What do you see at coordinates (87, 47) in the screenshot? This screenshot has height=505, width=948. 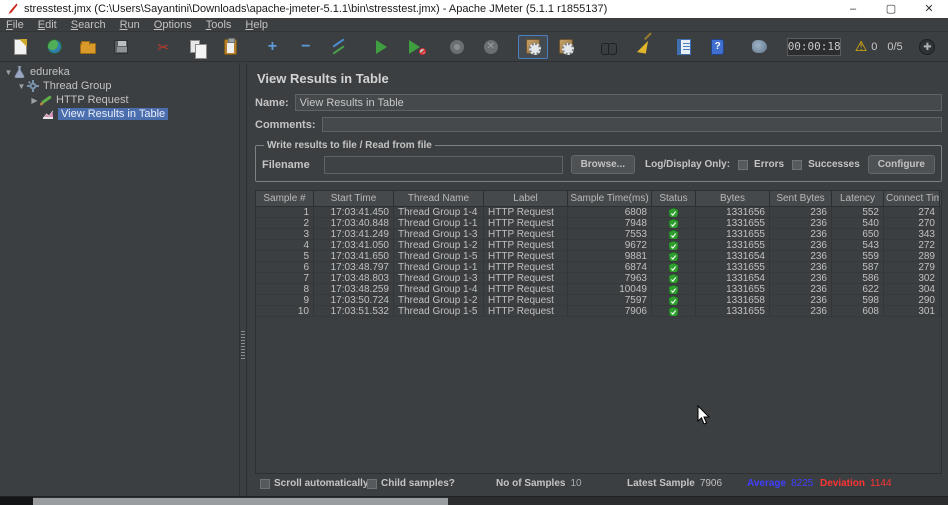 I see `open-button` at bounding box center [87, 47].